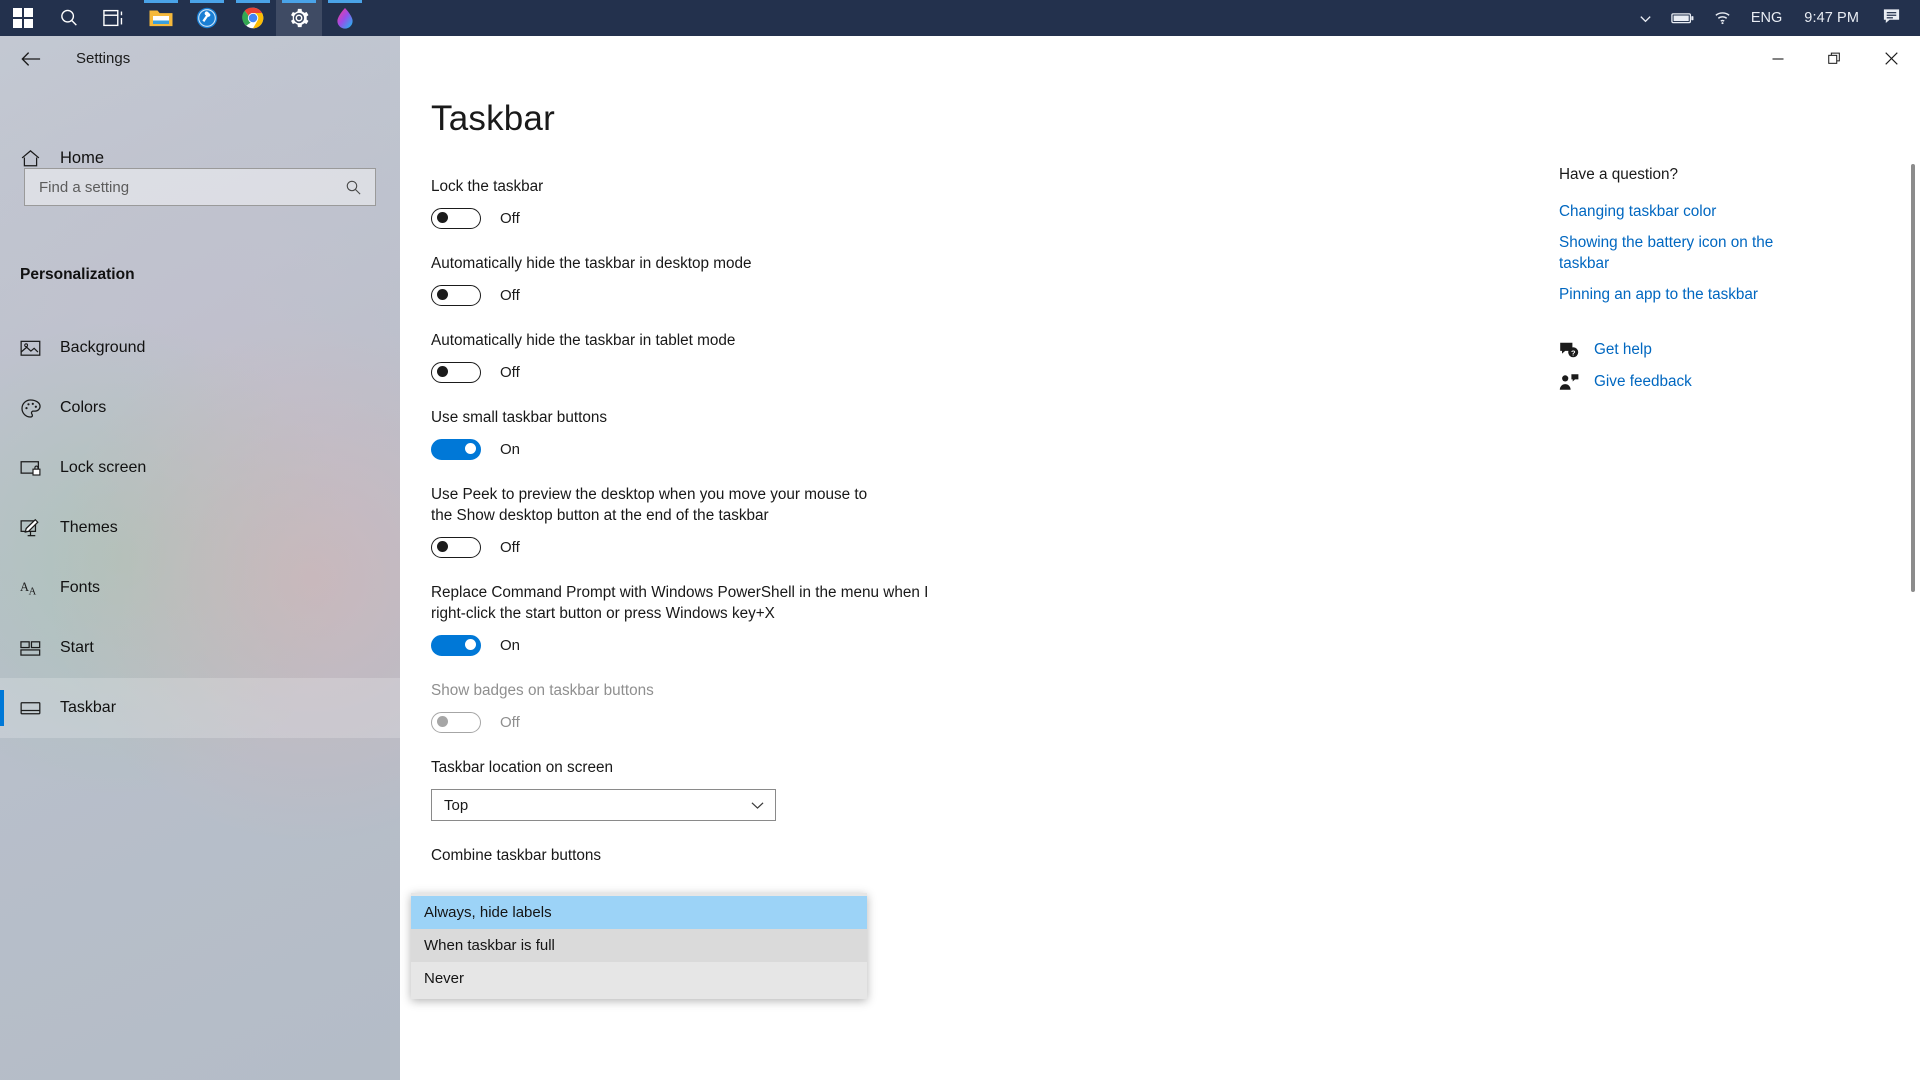  I want to click on sidebar-item-label: Themes, so click(89, 527).